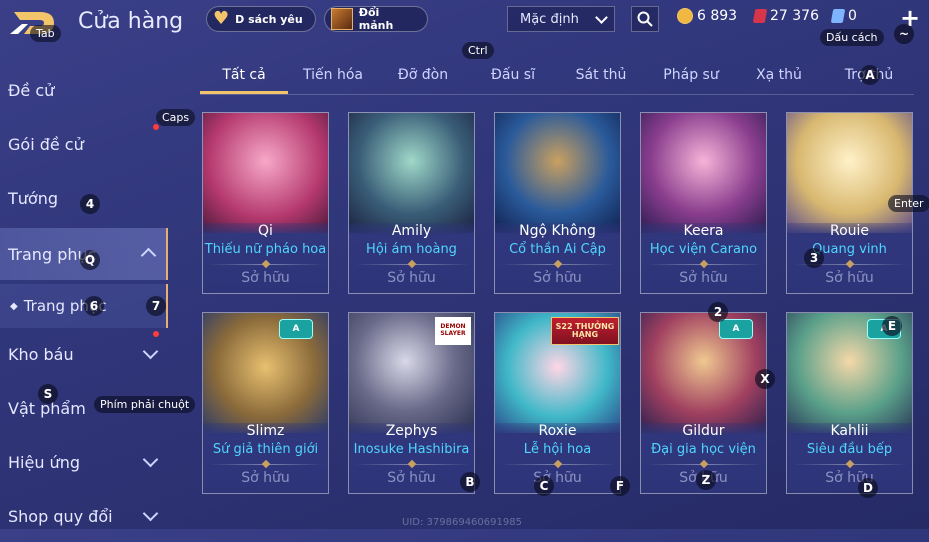 This screenshot has width=929, height=542. Describe the element at coordinates (557, 249) in the screenshot. I see `skin-name: Cổ thần Ai Cập` at that location.